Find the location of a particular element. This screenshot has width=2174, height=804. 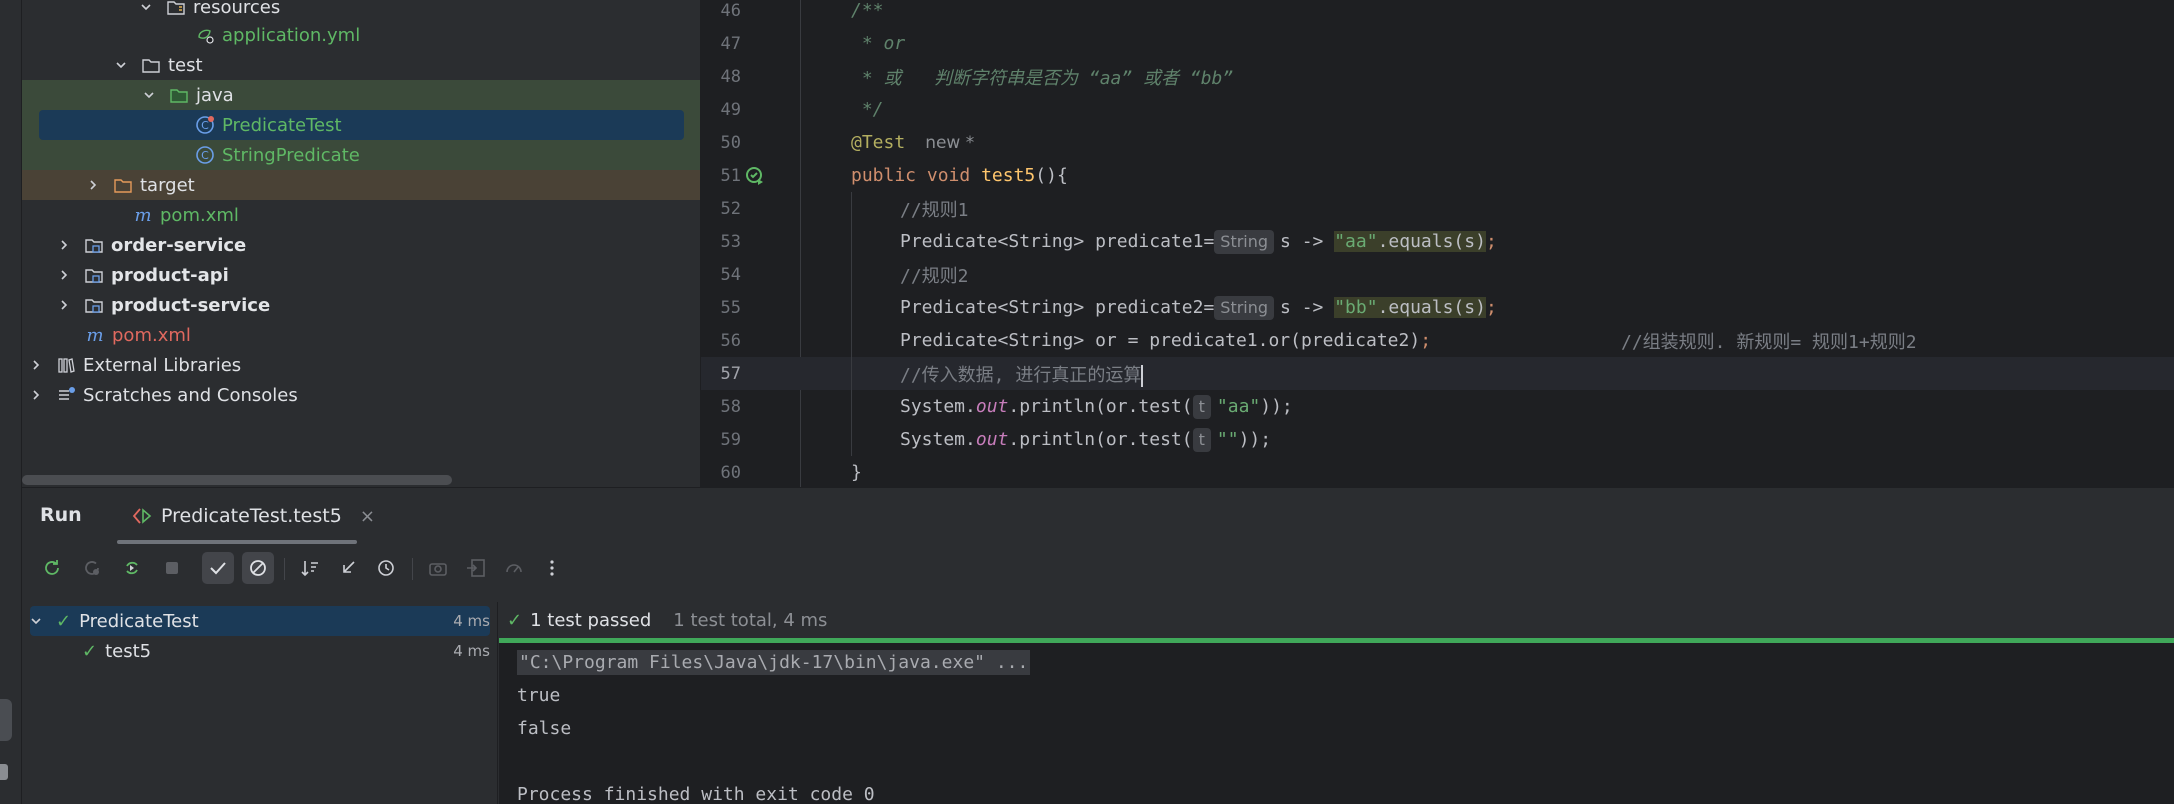

console-line: Process finished with exit code 0 is located at coordinates (696, 794).